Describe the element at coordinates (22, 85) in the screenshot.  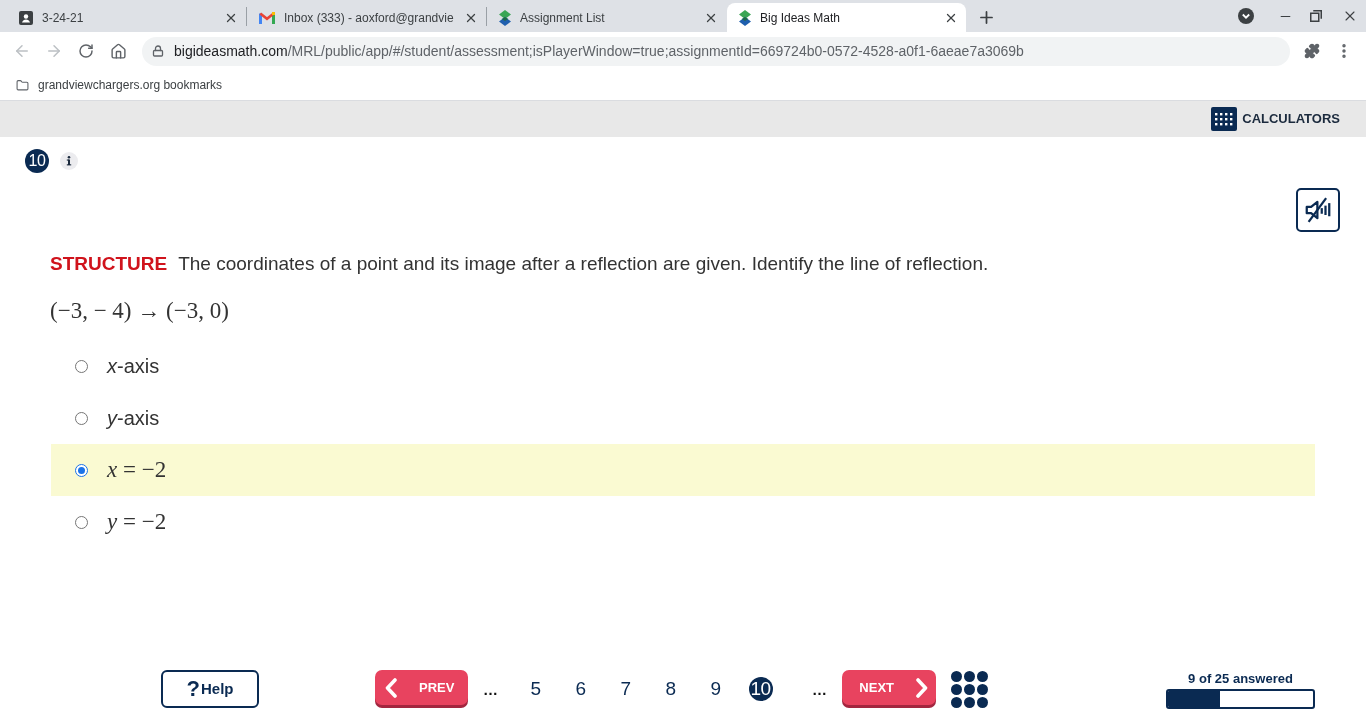
I see `folder-icon` at that location.